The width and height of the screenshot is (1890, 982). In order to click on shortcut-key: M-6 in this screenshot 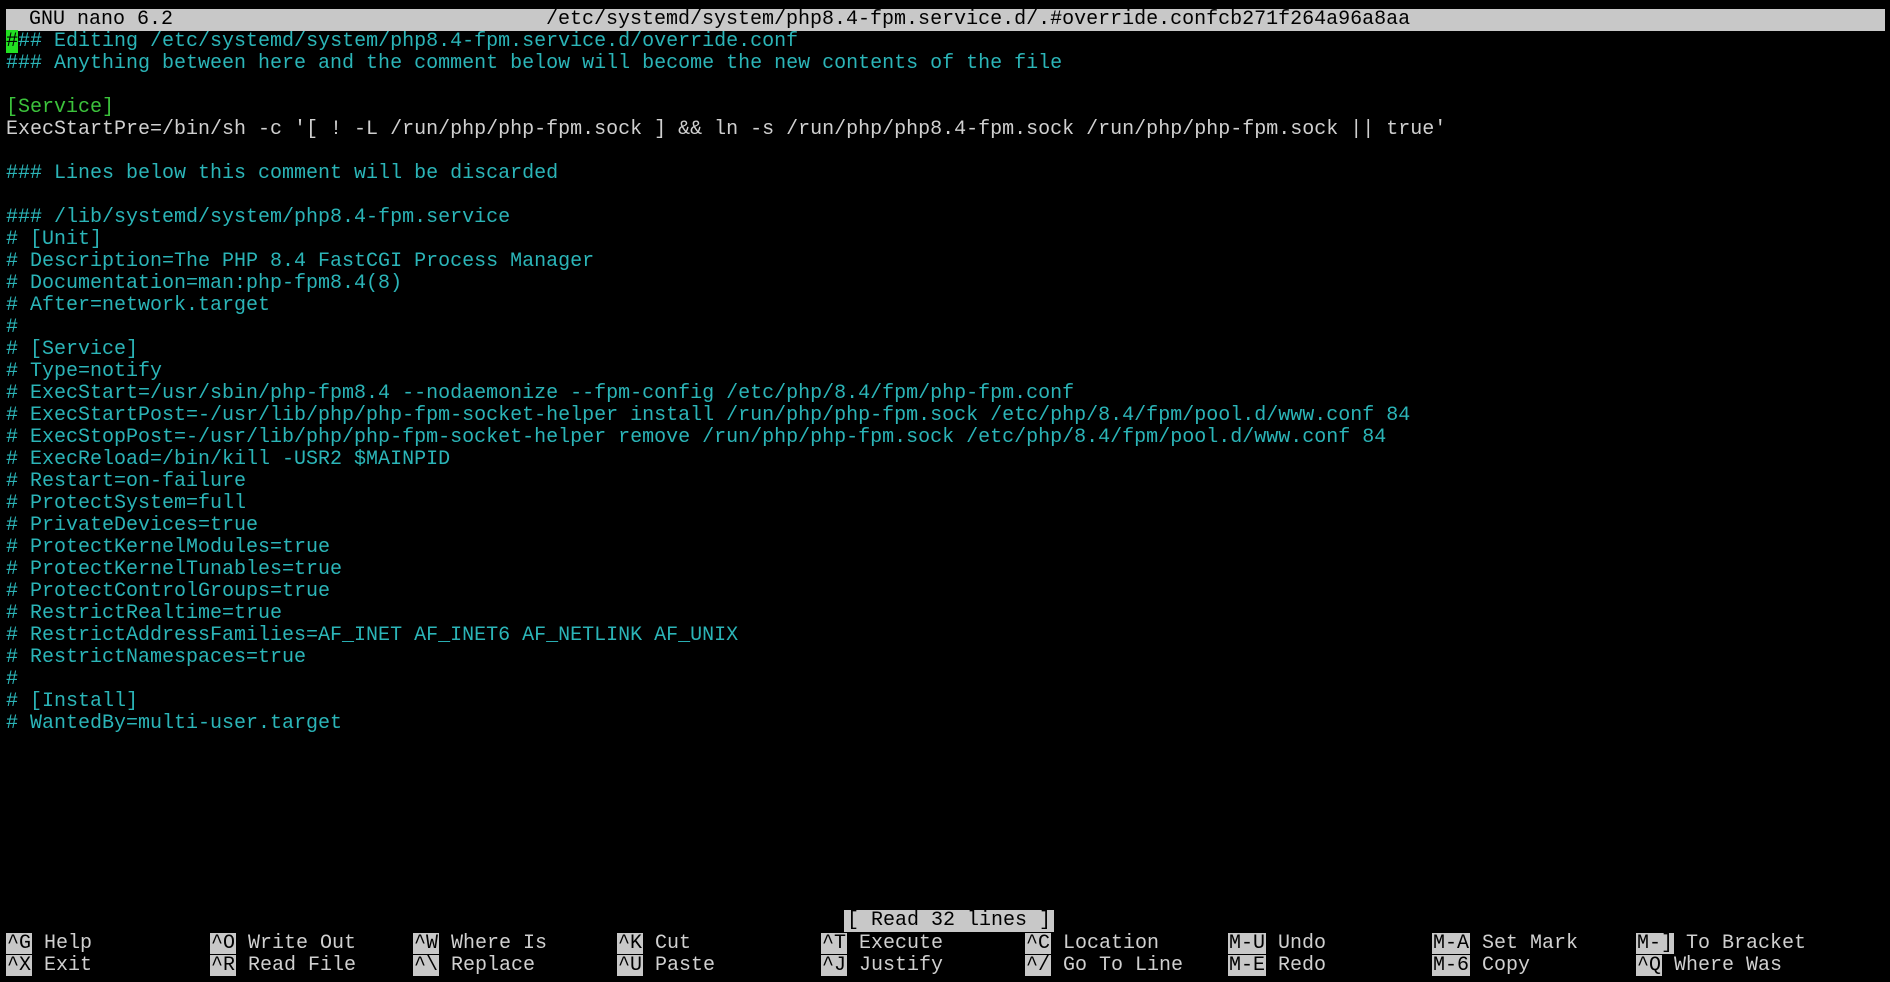, I will do `click(1451, 965)`.